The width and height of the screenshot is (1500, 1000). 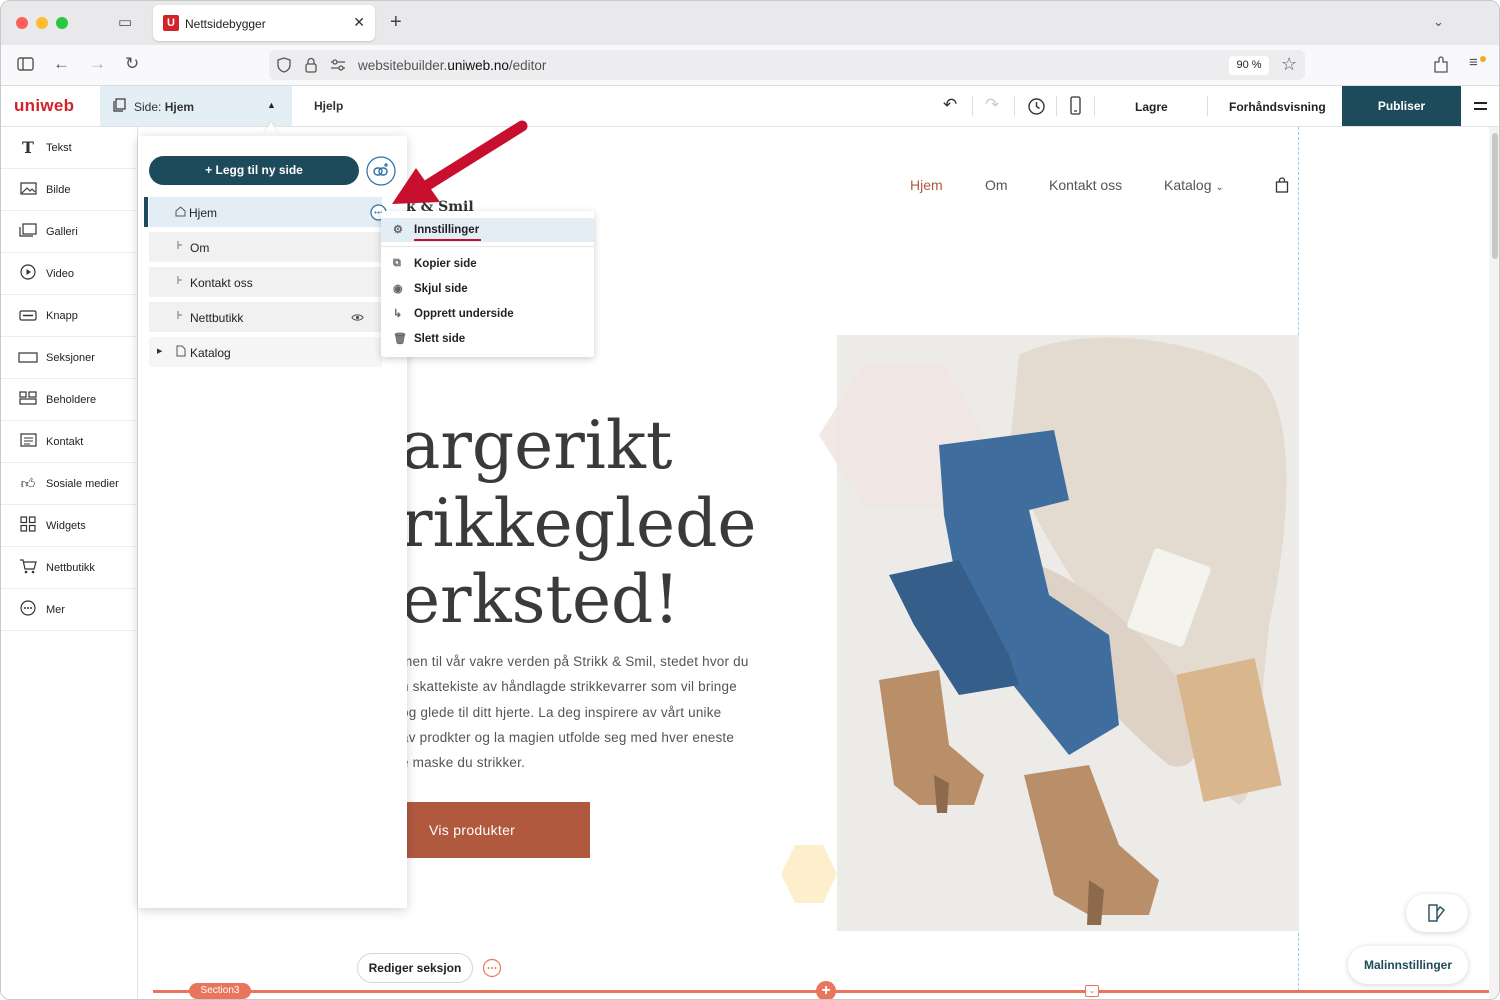 What do you see at coordinates (1036, 106) in the screenshot?
I see `history-icon` at bounding box center [1036, 106].